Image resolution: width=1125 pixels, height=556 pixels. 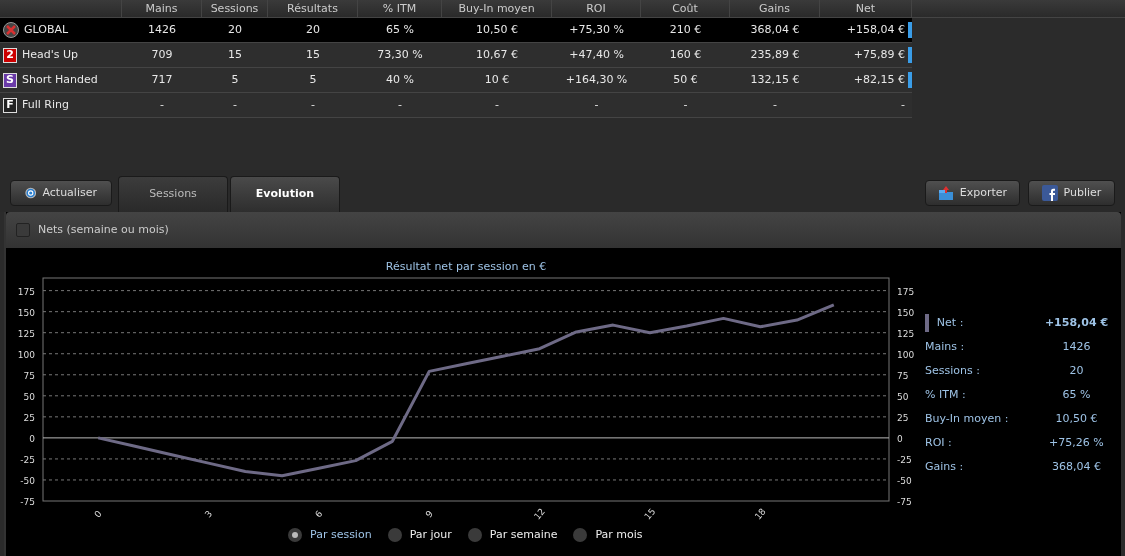 What do you see at coordinates (497, 79) in the screenshot?
I see `table-cell: 10 €` at bounding box center [497, 79].